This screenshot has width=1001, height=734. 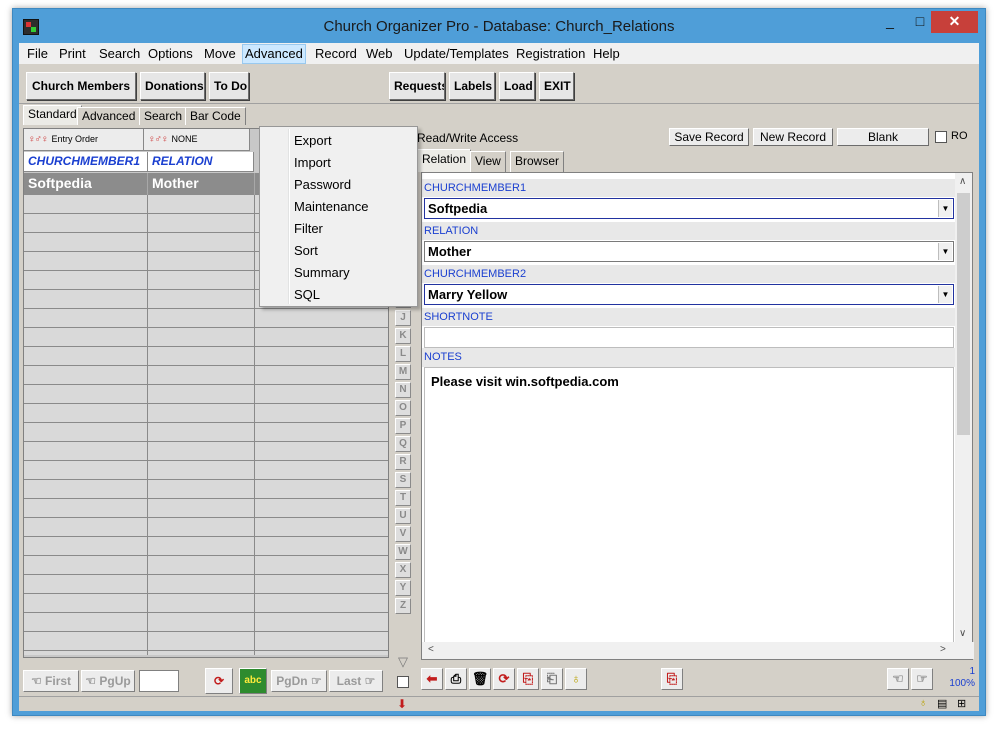 I want to click on churchmember2-select: Marry Yellow ▼, so click(x=689, y=294).